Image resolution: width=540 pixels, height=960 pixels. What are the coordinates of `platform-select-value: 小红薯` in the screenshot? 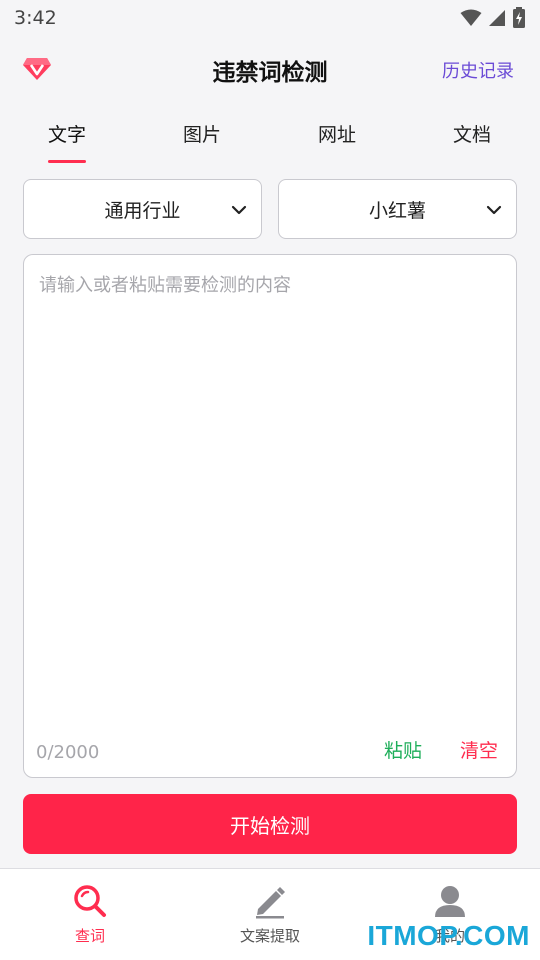 It's located at (397, 210).